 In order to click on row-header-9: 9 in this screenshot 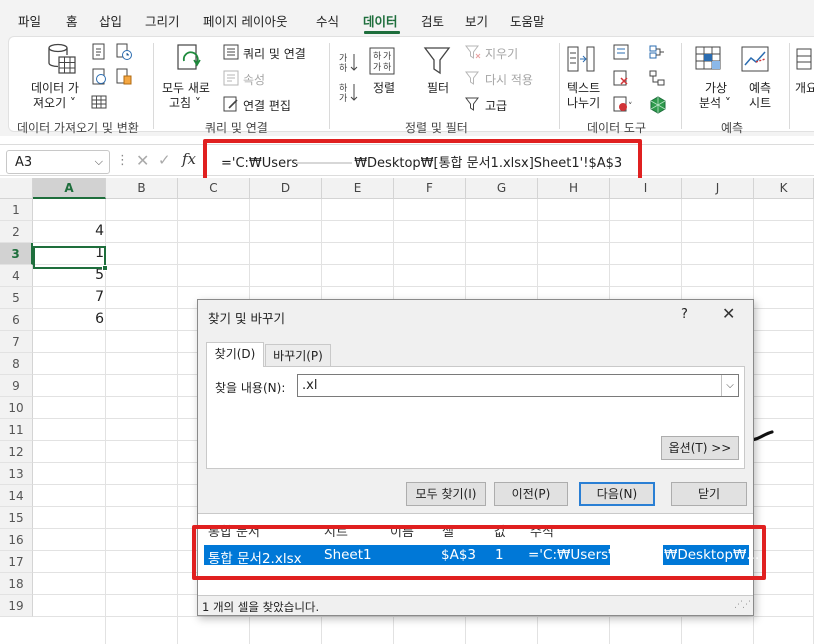, I will do `click(16, 386)`.